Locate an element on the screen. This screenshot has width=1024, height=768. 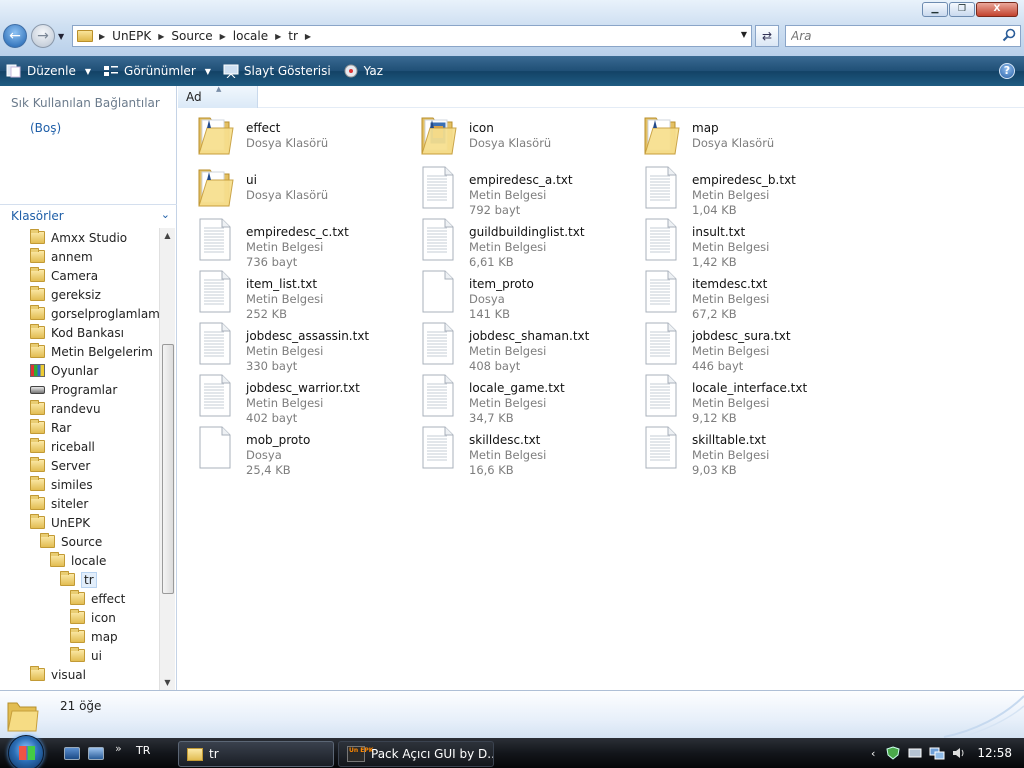
file-item-jobdesc-shaman-txt: jobdesc_shaman.txt Metin Belgesi 408 bayt is located at coordinates (519, 344).